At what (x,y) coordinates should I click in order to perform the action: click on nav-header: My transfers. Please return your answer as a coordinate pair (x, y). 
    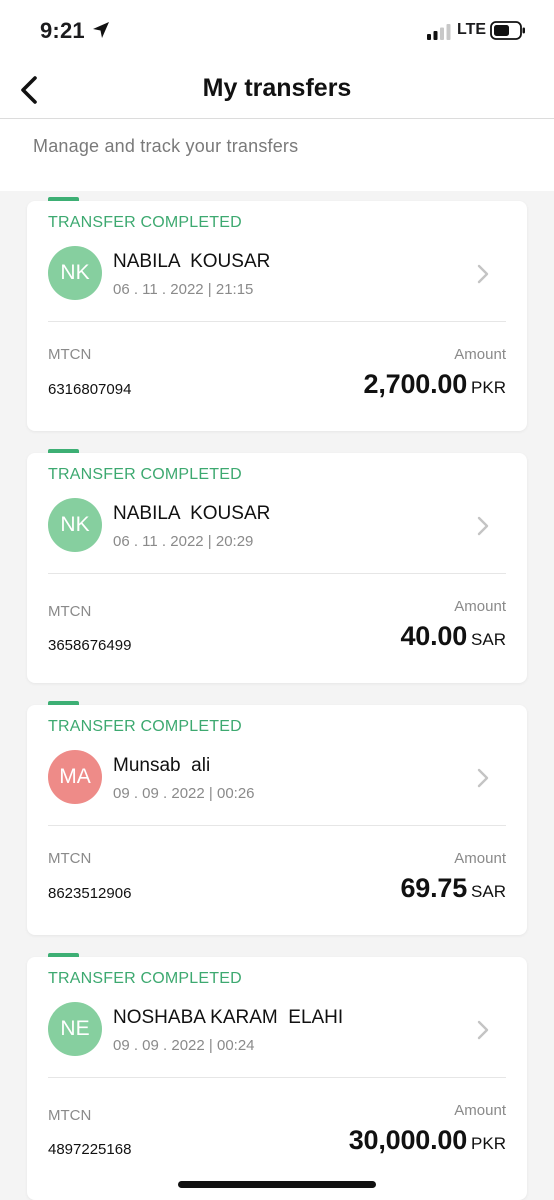
    Looking at the image, I should click on (277, 89).